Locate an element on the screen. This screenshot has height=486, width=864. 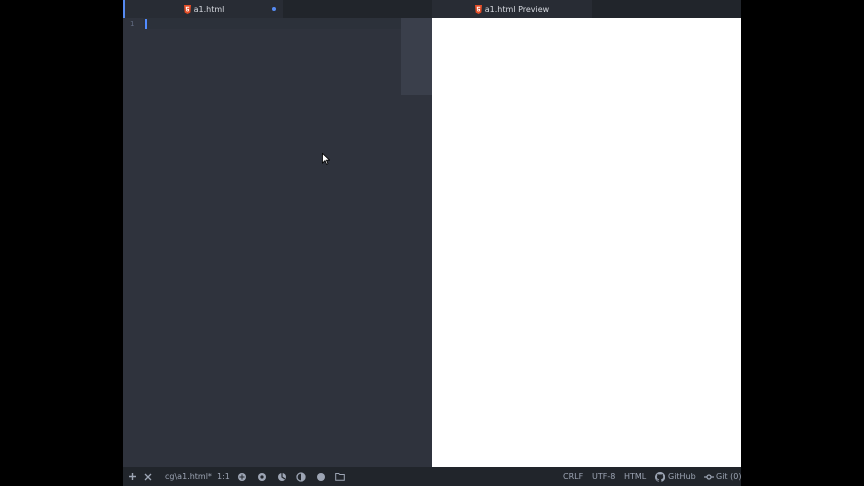
tab-a1-html: a1.html is located at coordinates (203, 9).